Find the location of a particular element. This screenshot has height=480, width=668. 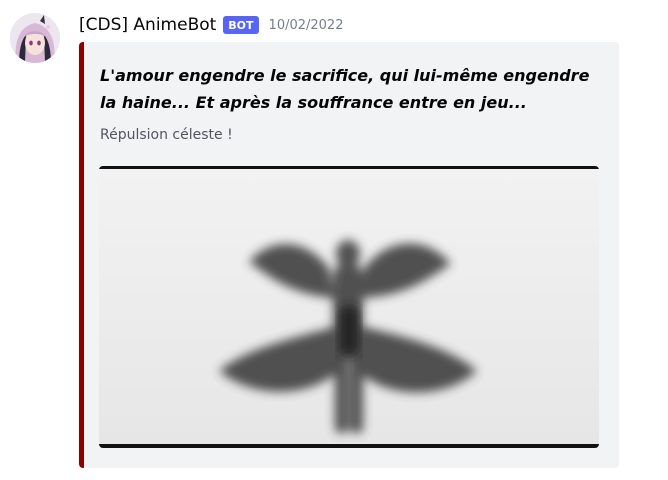

embed-accent-bar is located at coordinates (81, 255).